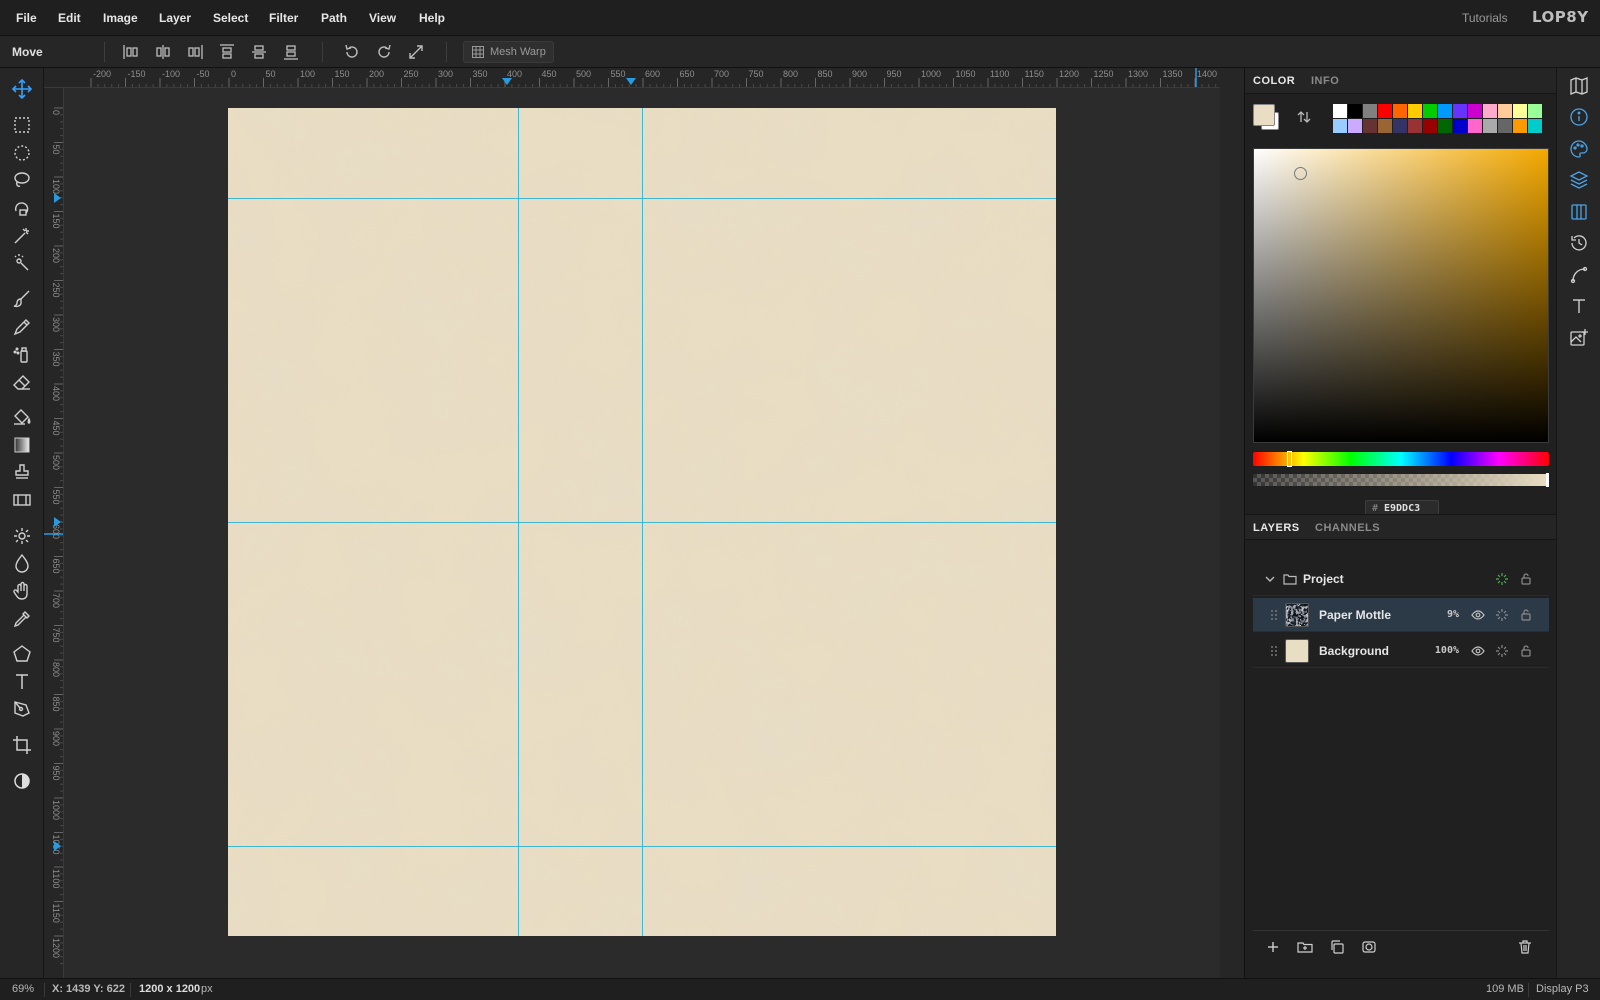  What do you see at coordinates (22, 180) in the screenshot?
I see `lasso-icon` at bounding box center [22, 180].